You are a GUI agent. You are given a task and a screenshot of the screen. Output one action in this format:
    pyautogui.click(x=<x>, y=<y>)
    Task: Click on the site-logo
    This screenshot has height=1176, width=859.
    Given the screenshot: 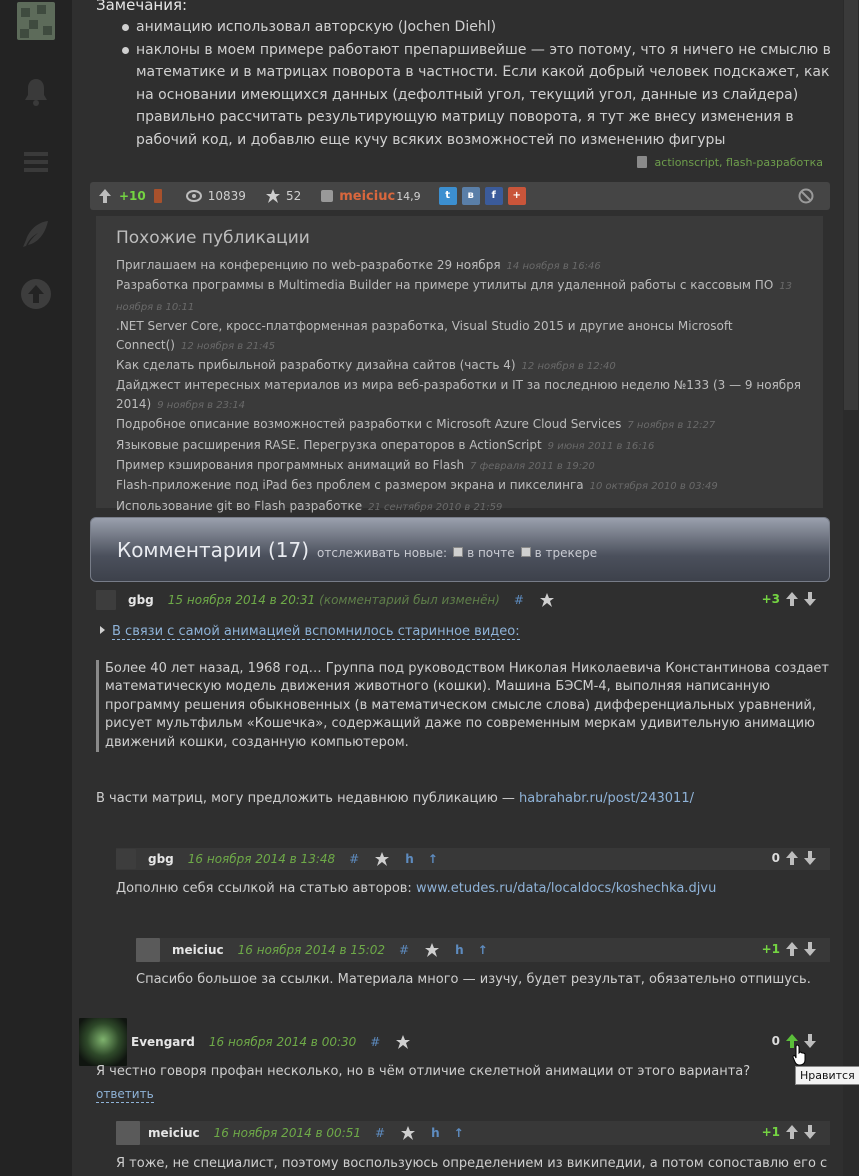 What is the action you would take?
    pyautogui.click(x=36, y=21)
    